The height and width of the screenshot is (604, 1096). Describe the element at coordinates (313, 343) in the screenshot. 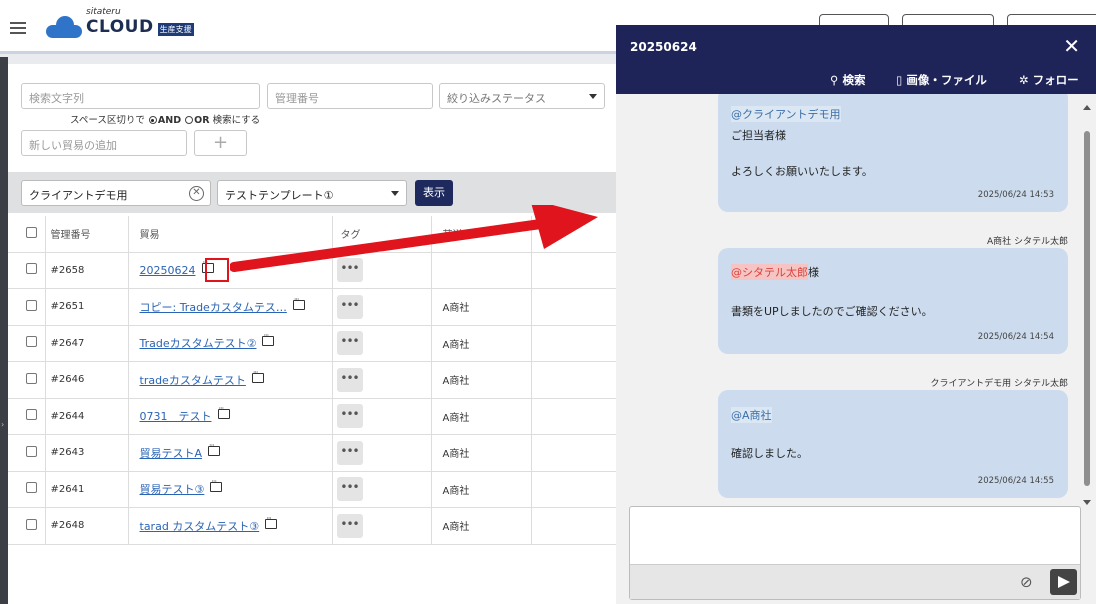

I see `table-row: #2647 Tradeカスタムテスト② ••• A商社` at that location.